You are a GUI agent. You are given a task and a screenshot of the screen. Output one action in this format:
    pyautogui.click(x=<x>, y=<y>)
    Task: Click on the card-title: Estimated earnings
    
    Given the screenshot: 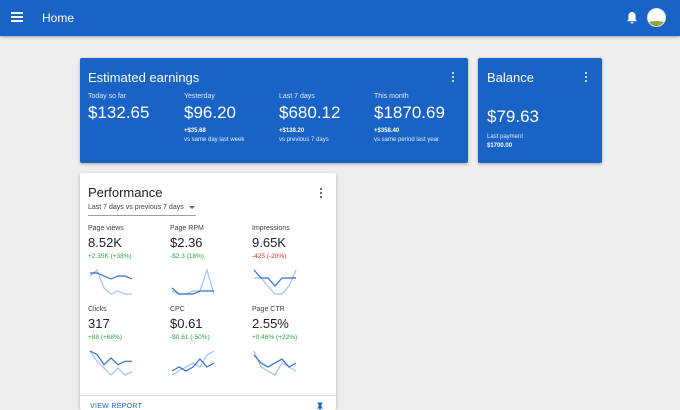 What is the action you would take?
    pyautogui.click(x=144, y=77)
    